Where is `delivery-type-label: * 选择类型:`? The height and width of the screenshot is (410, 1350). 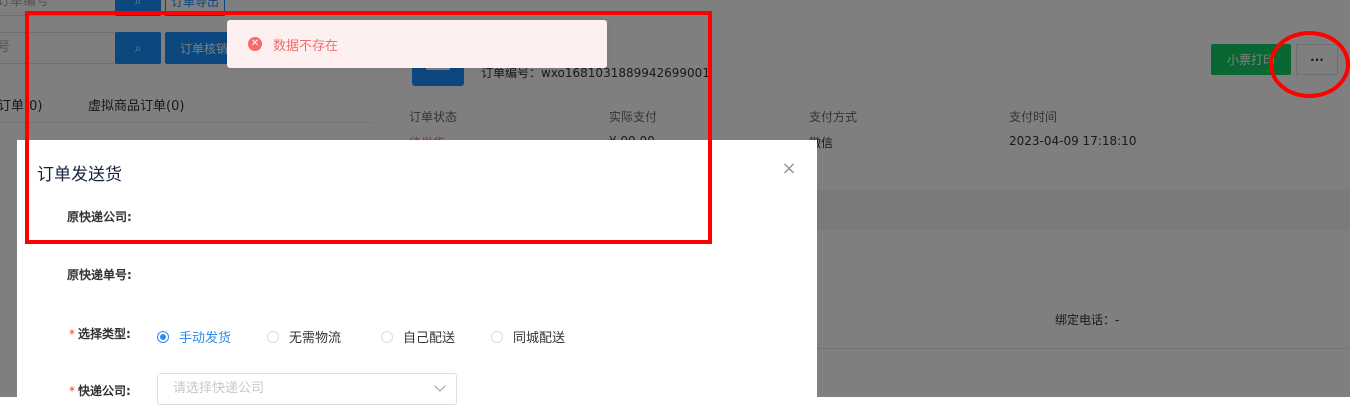 delivery-type-label: * 选择类型: is located at coordinates (100, 333).